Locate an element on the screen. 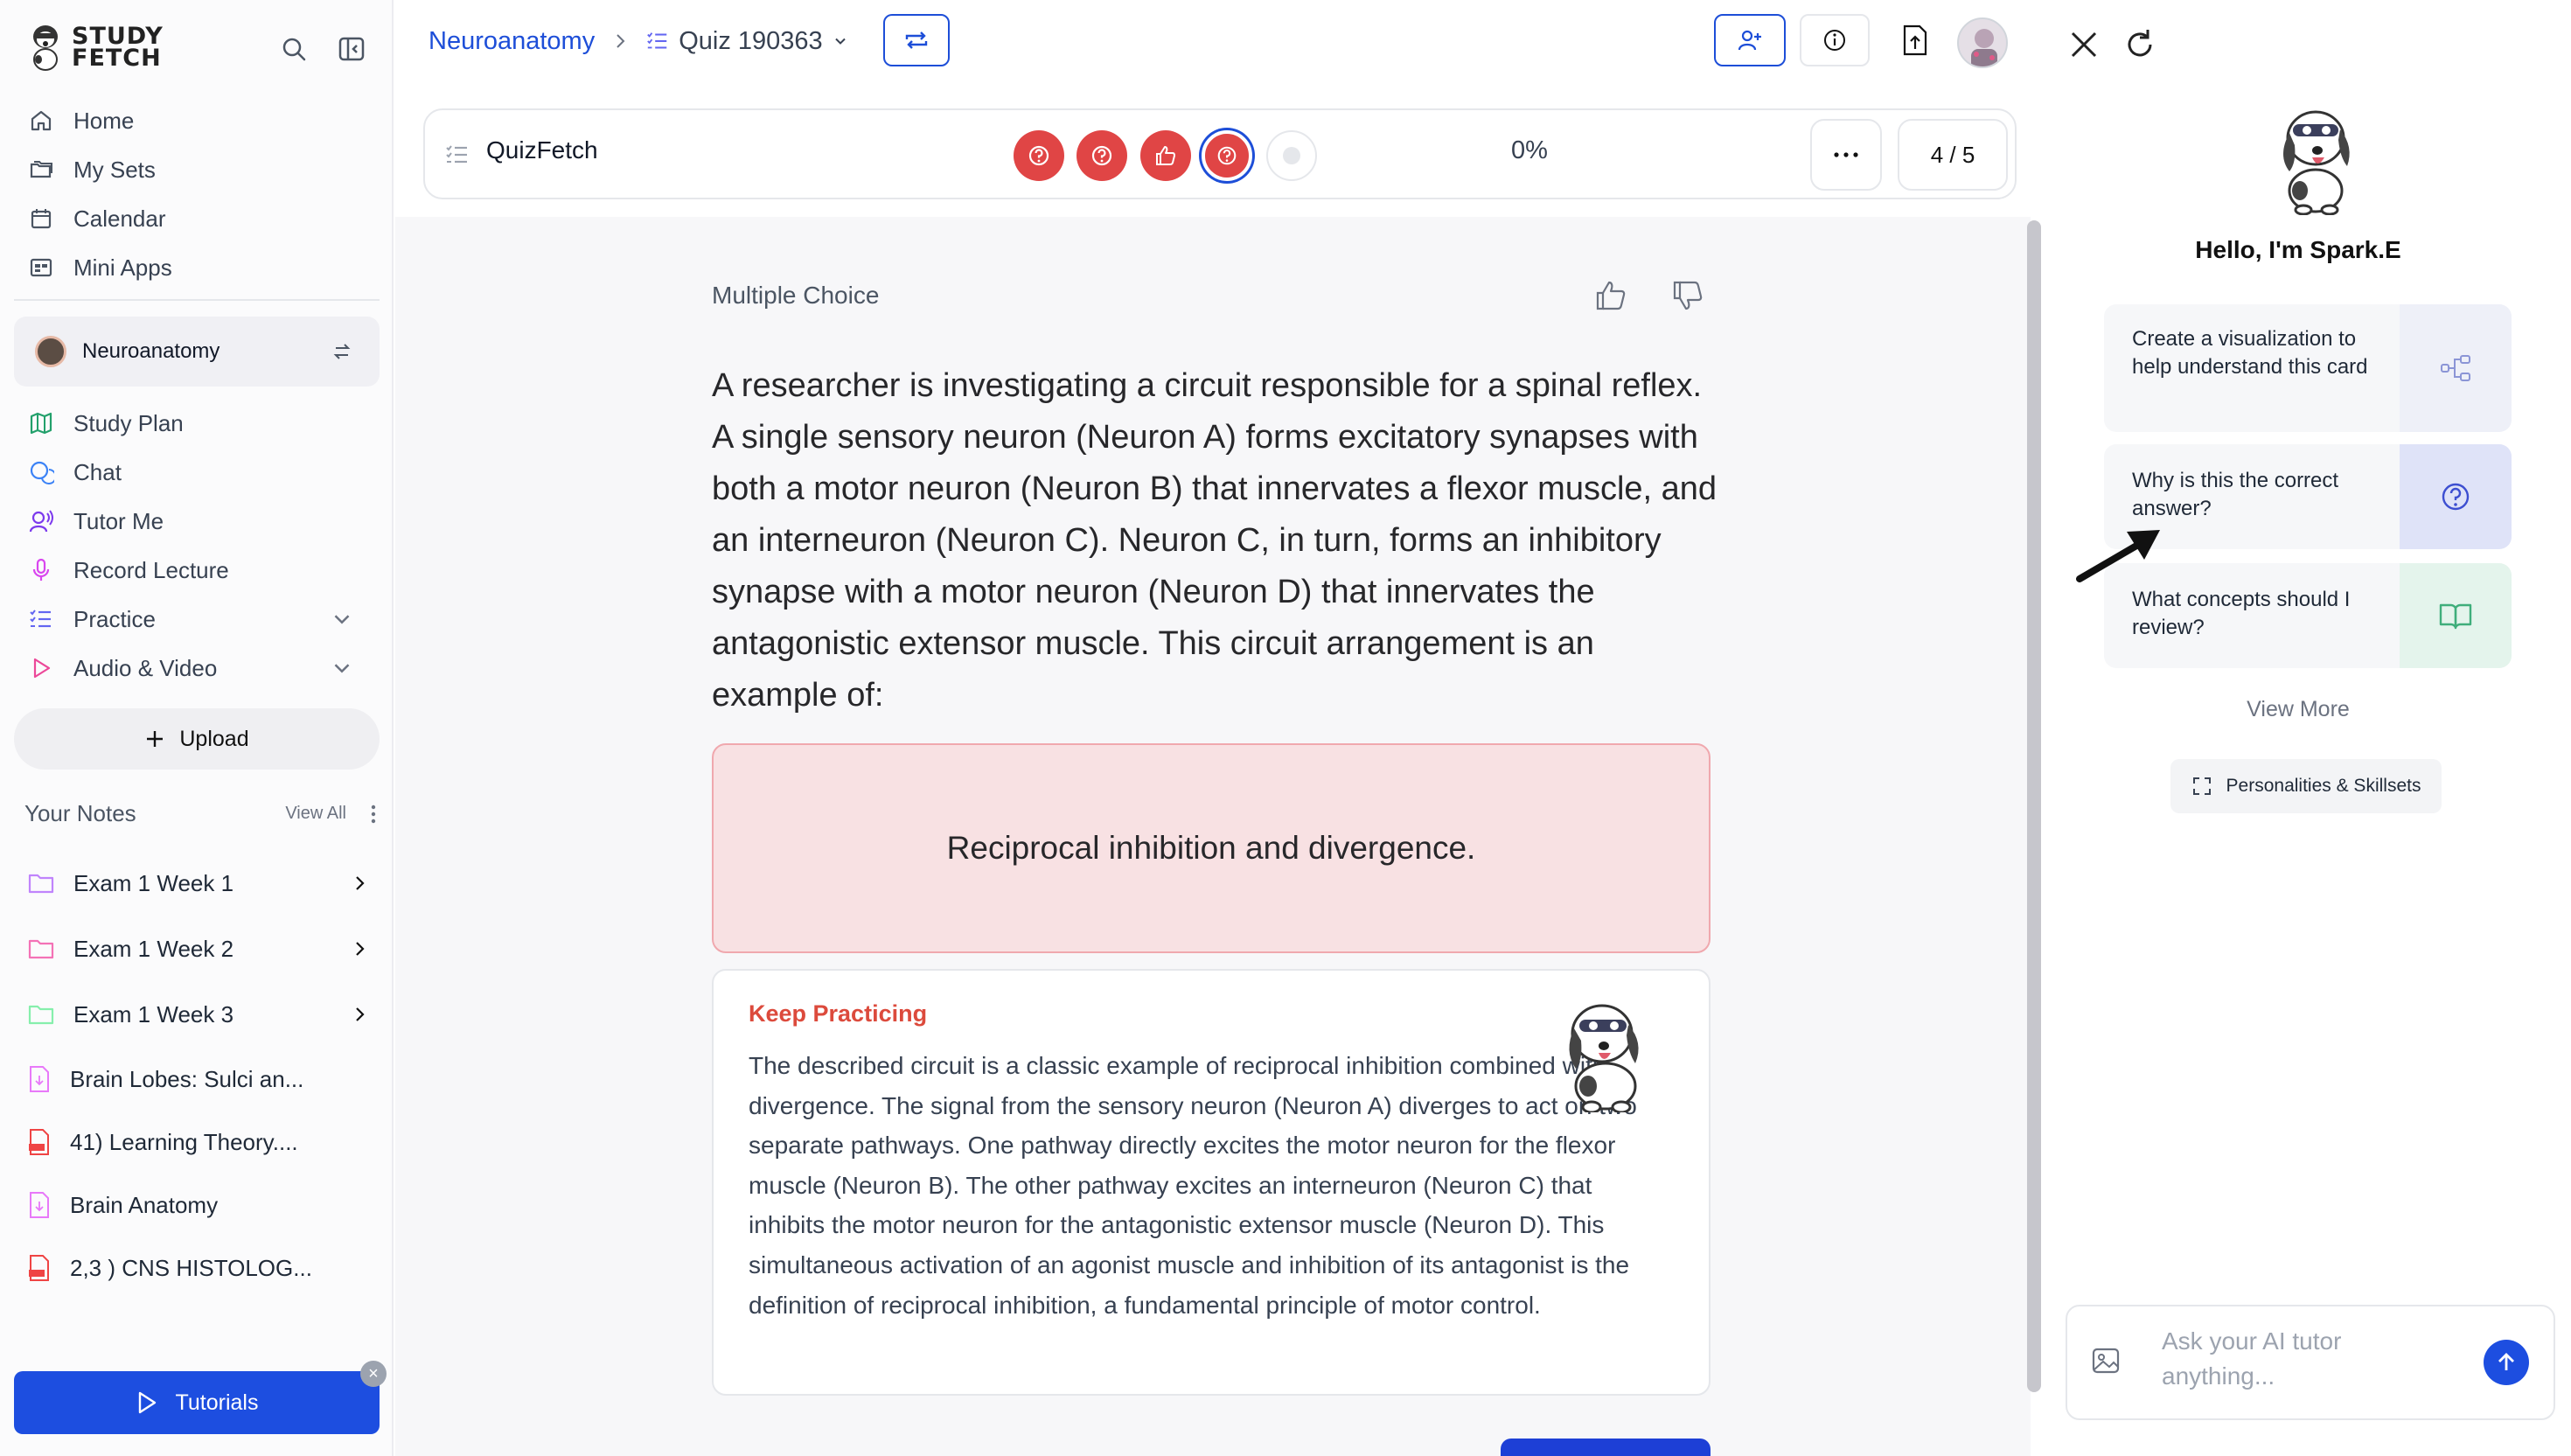 This screenshot has width=2571, height=1456. refresh-quiz-button is located at coordinates (916, 40).